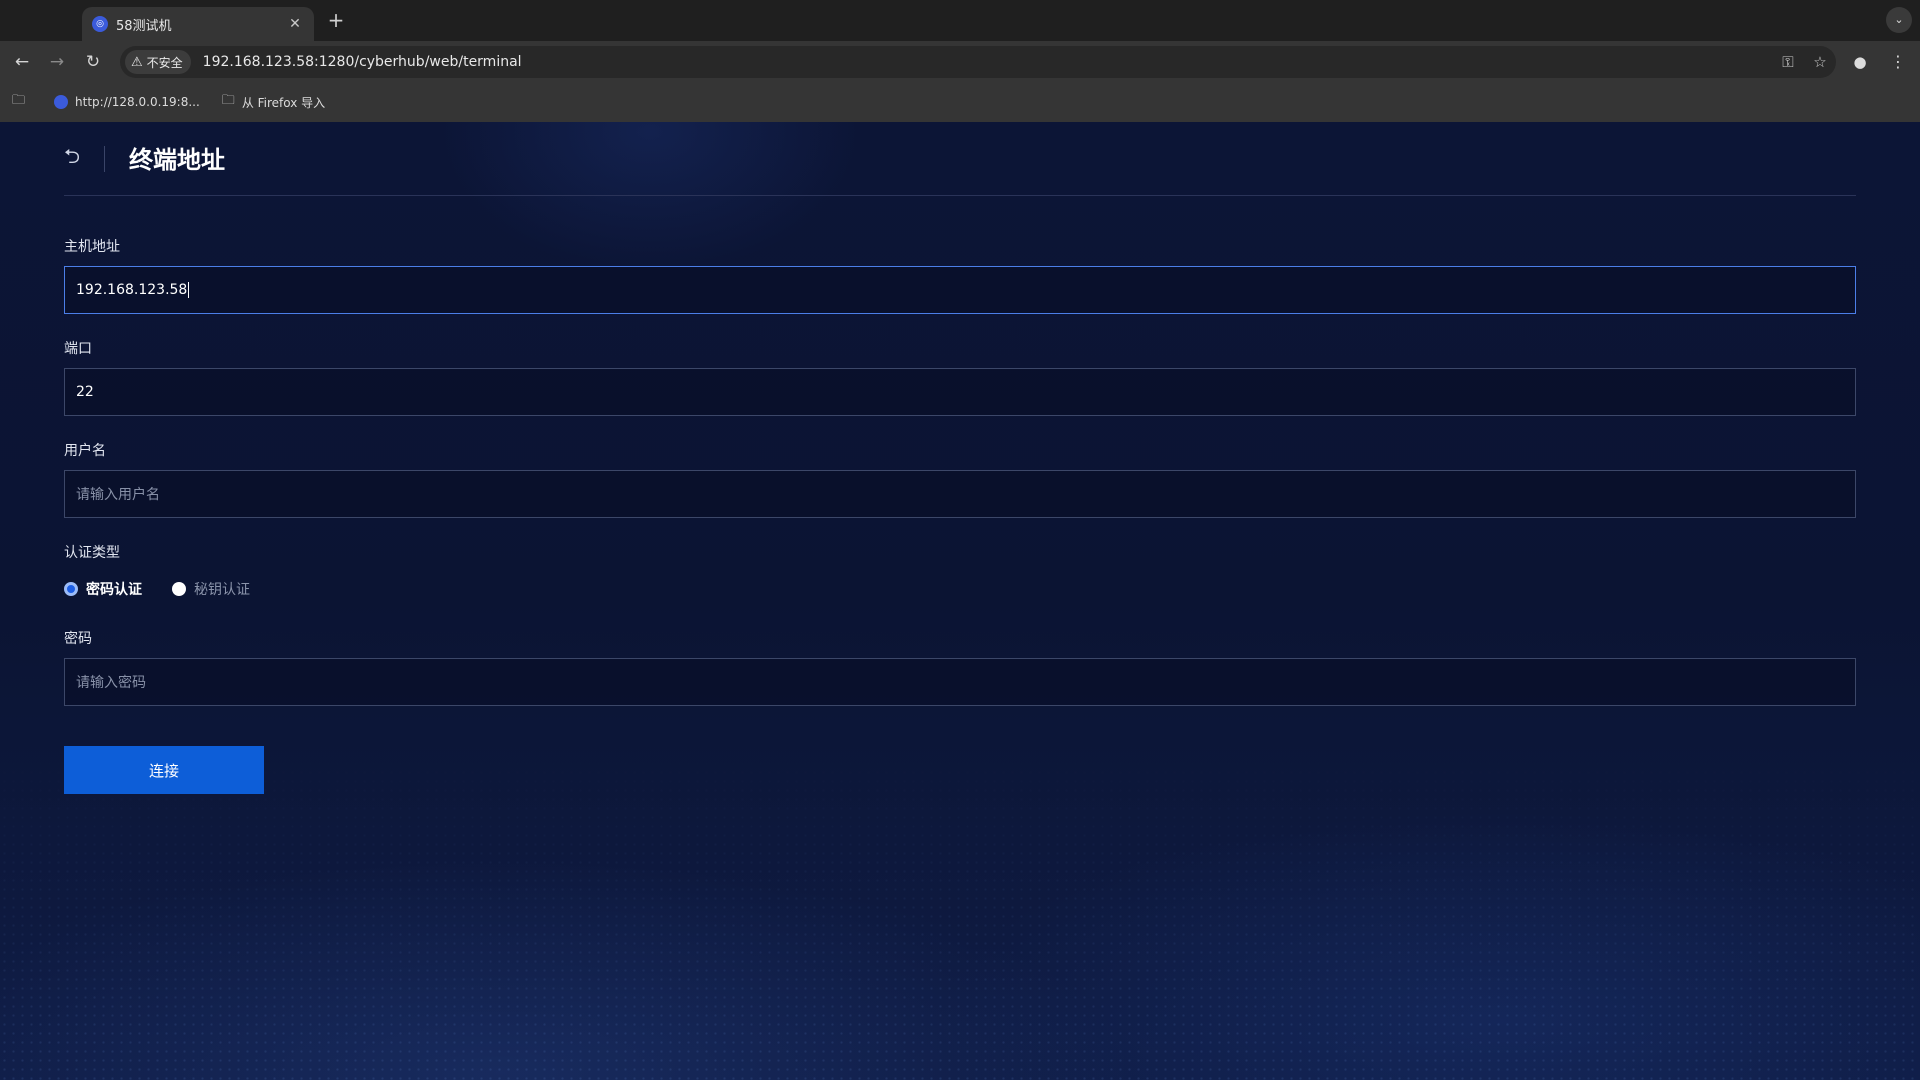  I want to click on header-divider, so click(104, 158).